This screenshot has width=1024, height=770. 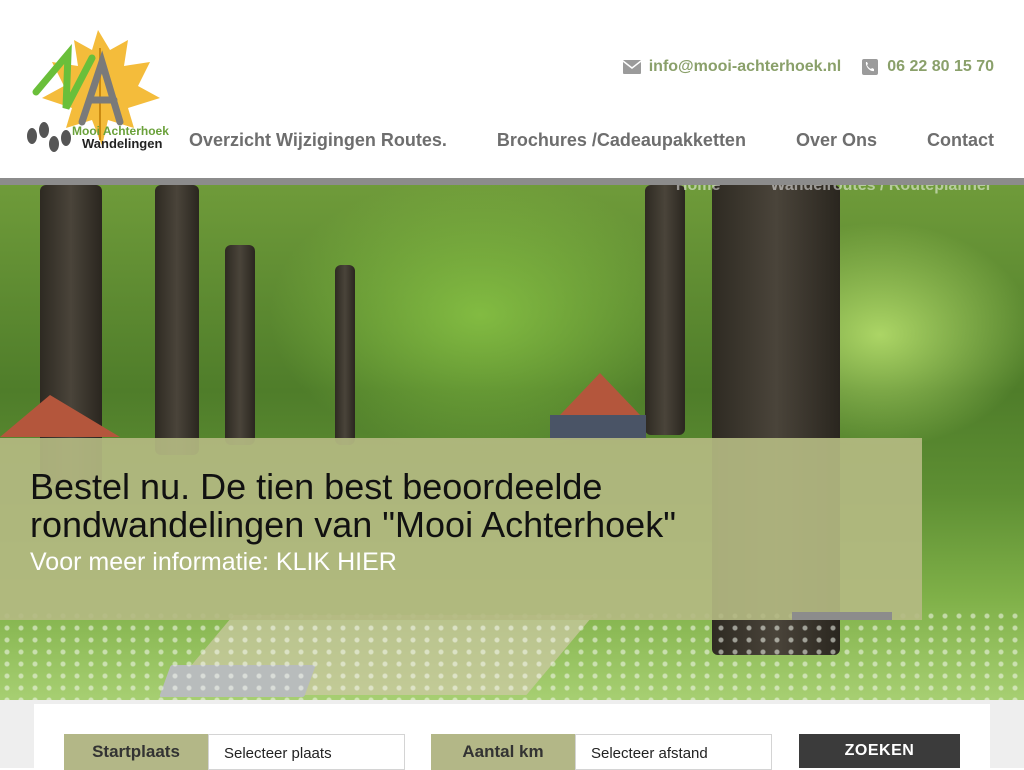 What do you see at coordinates (306, 752) in the screenshot?
I see `startplace-select: Selecteer plaats` at bounding box center [306, 752].